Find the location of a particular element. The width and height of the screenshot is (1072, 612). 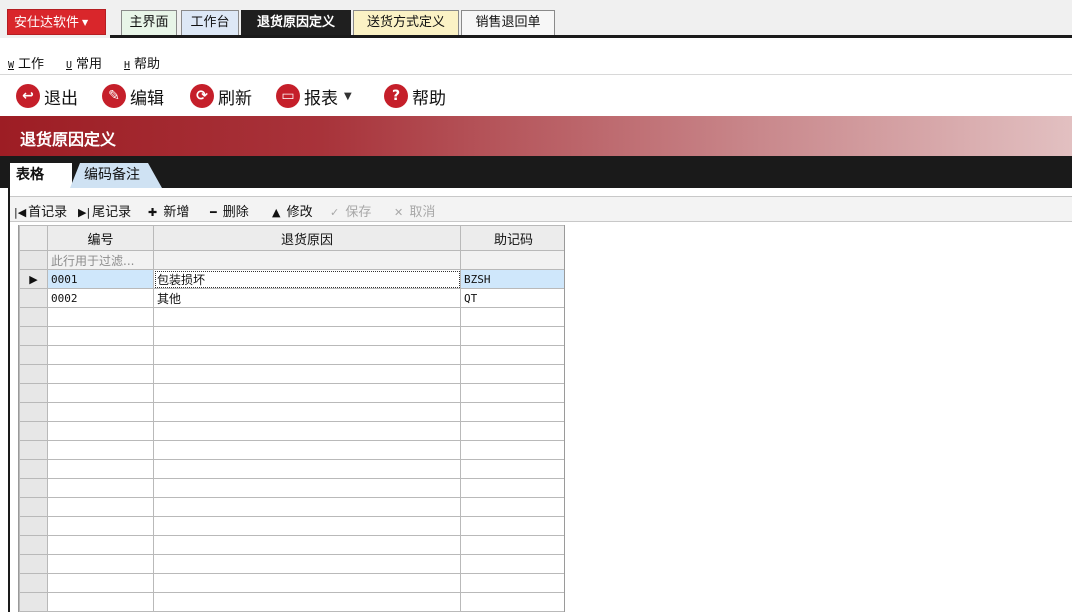

table-row: 0002 其他 QT is located at coordinates (291, 298).